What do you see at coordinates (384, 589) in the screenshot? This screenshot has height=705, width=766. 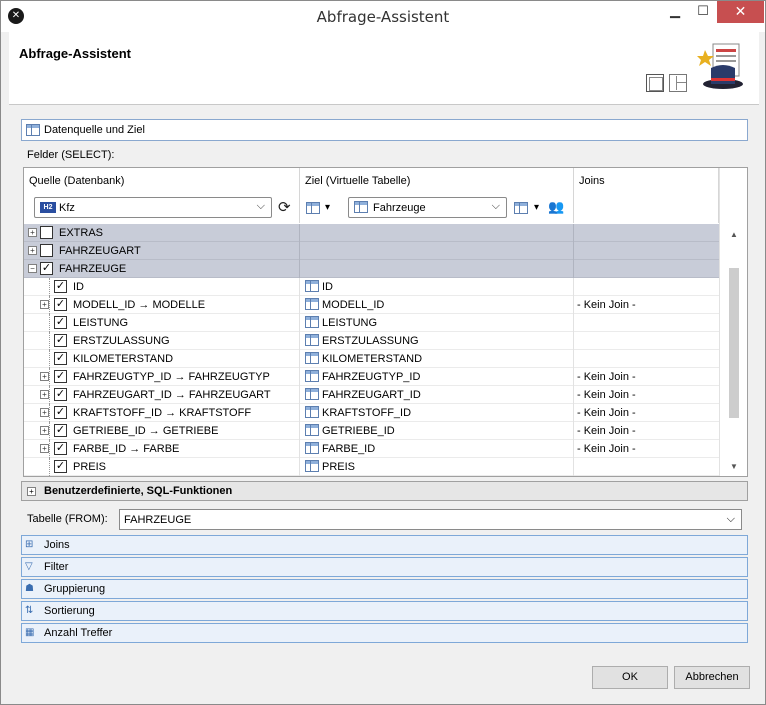 I see `section-grouping: ☗ Gruppierung` at bounding box center [384, 589].